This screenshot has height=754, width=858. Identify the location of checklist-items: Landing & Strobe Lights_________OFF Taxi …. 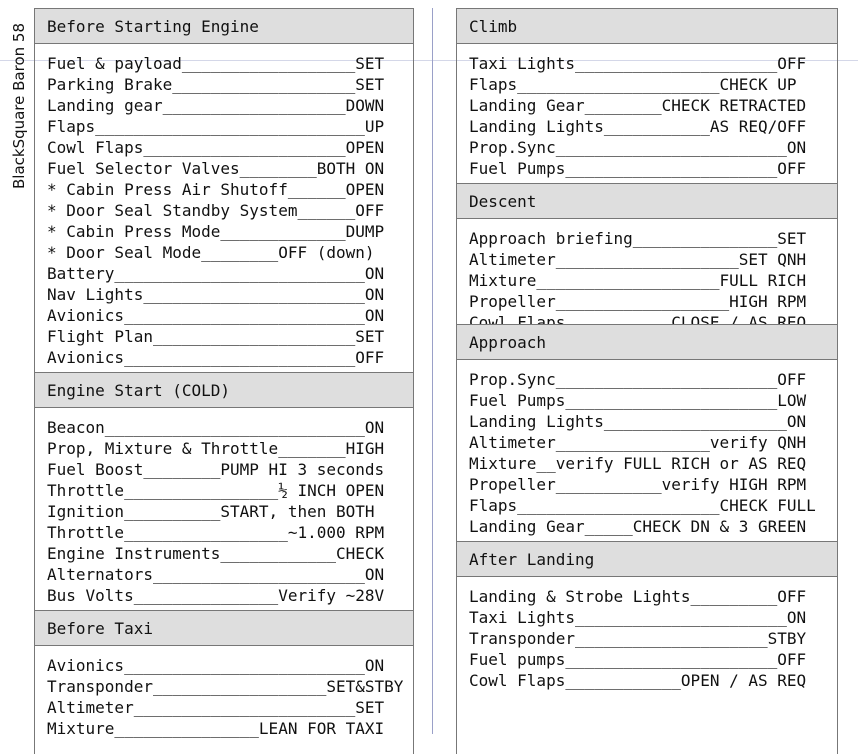
(647, 636).